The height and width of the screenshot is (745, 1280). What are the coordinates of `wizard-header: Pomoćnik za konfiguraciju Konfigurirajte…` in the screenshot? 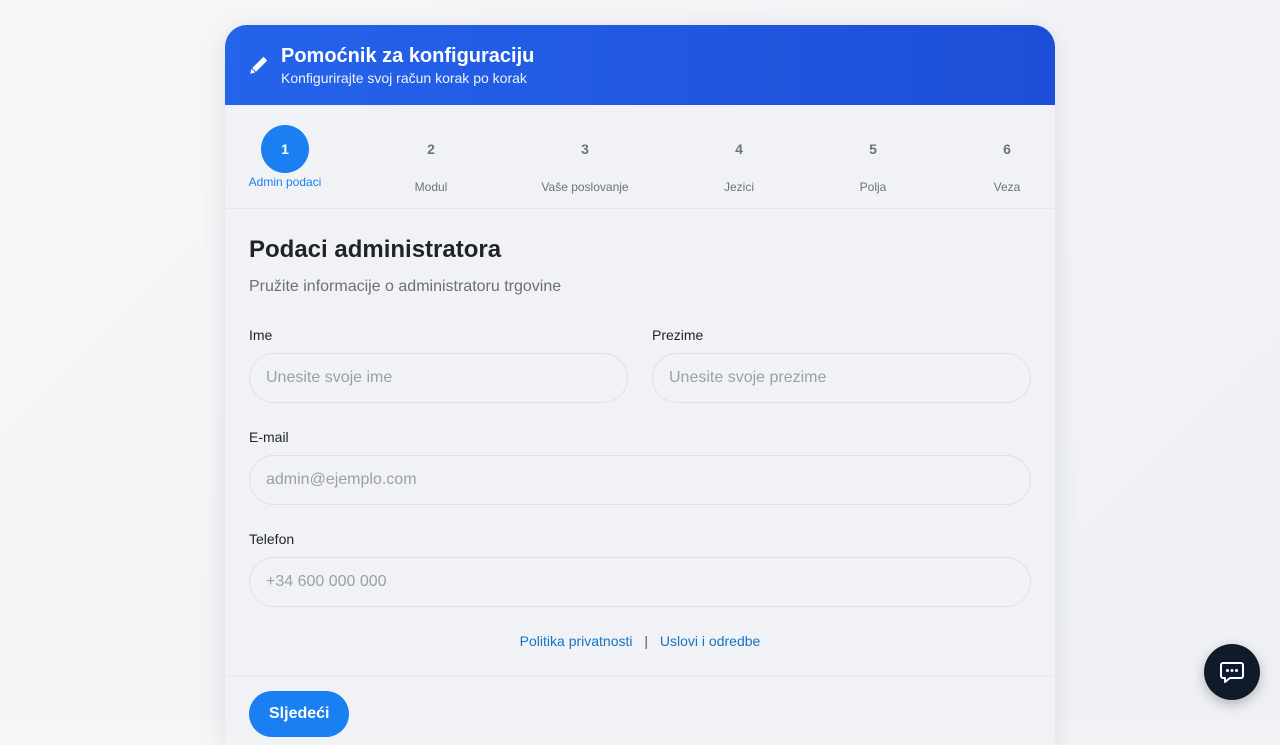 It's located at (640, 65).